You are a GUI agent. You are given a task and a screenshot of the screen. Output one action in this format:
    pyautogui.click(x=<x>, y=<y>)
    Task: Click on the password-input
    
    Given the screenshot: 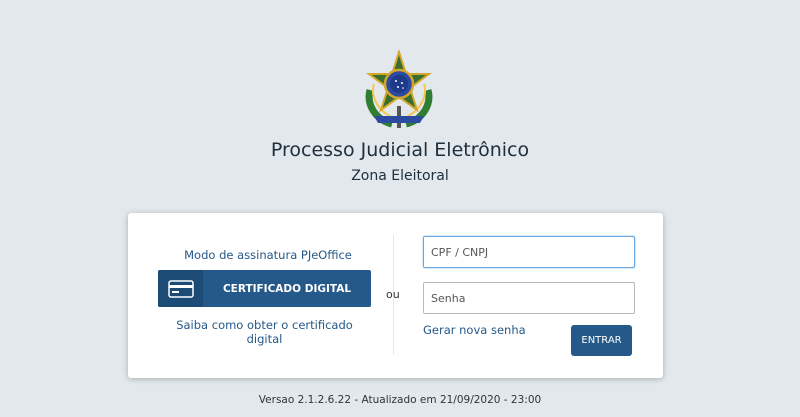 What is the action you would take?
    pyautogui.click(x=529, y=298)
    